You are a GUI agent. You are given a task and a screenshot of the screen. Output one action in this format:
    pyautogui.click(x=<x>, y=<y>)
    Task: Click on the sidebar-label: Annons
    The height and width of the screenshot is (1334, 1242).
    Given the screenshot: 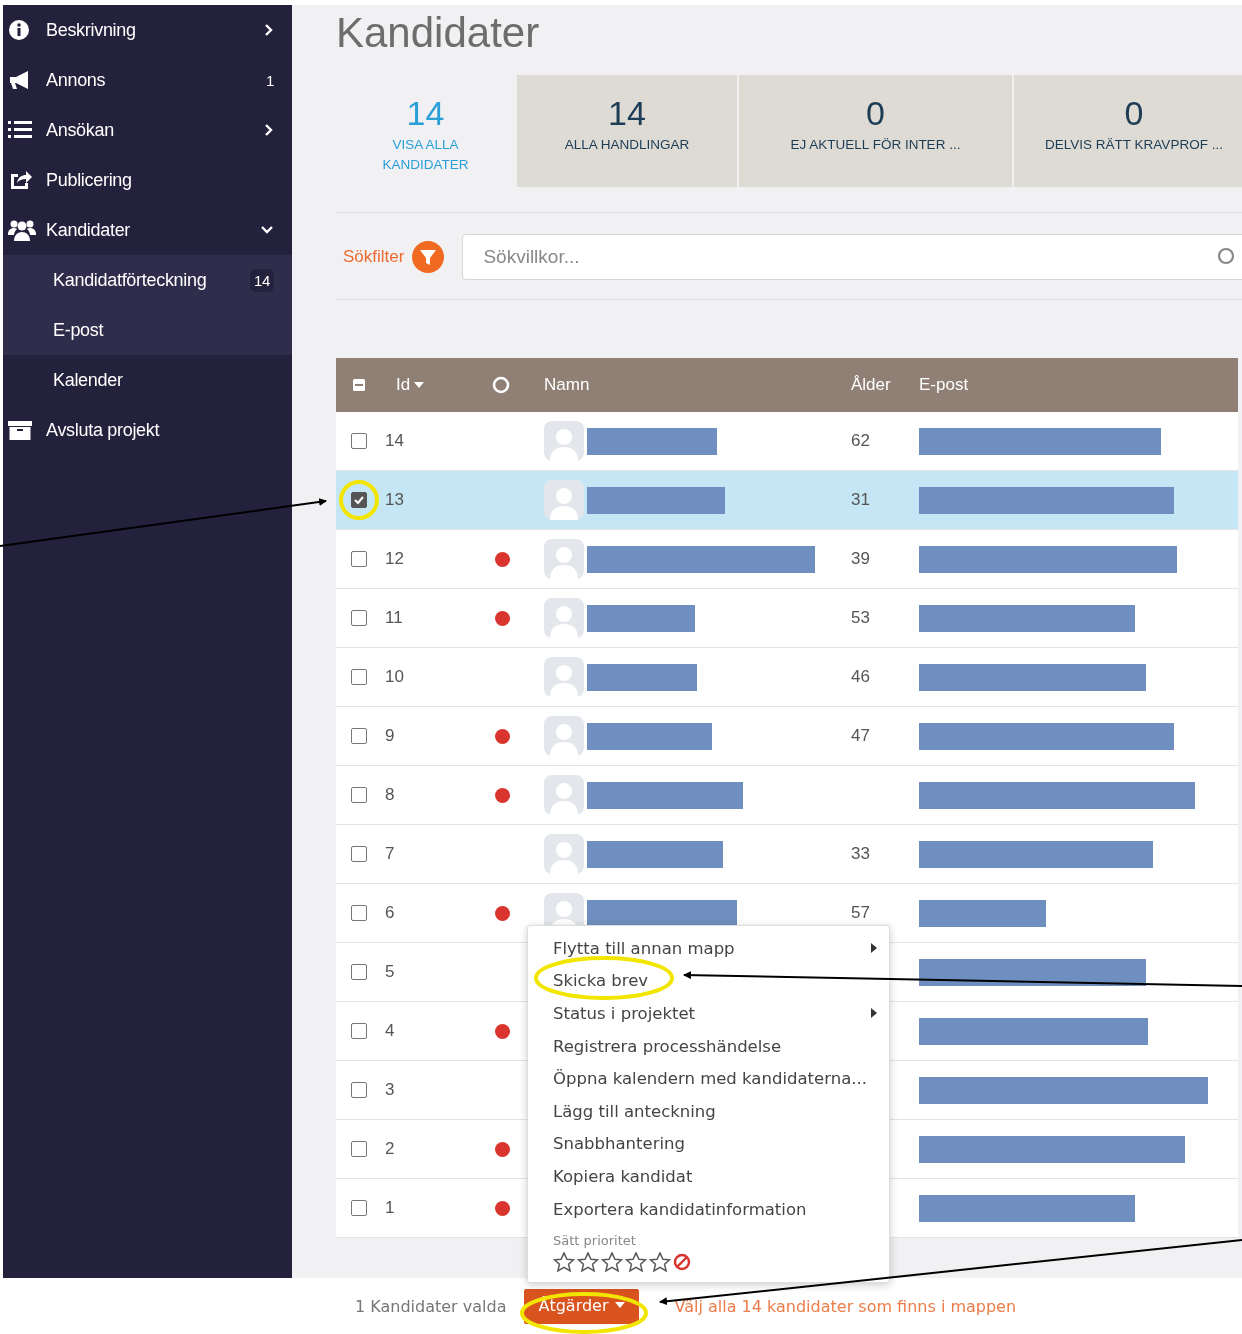 What is the action you would take?
    pyautogui.click(x=76, y=80)
    